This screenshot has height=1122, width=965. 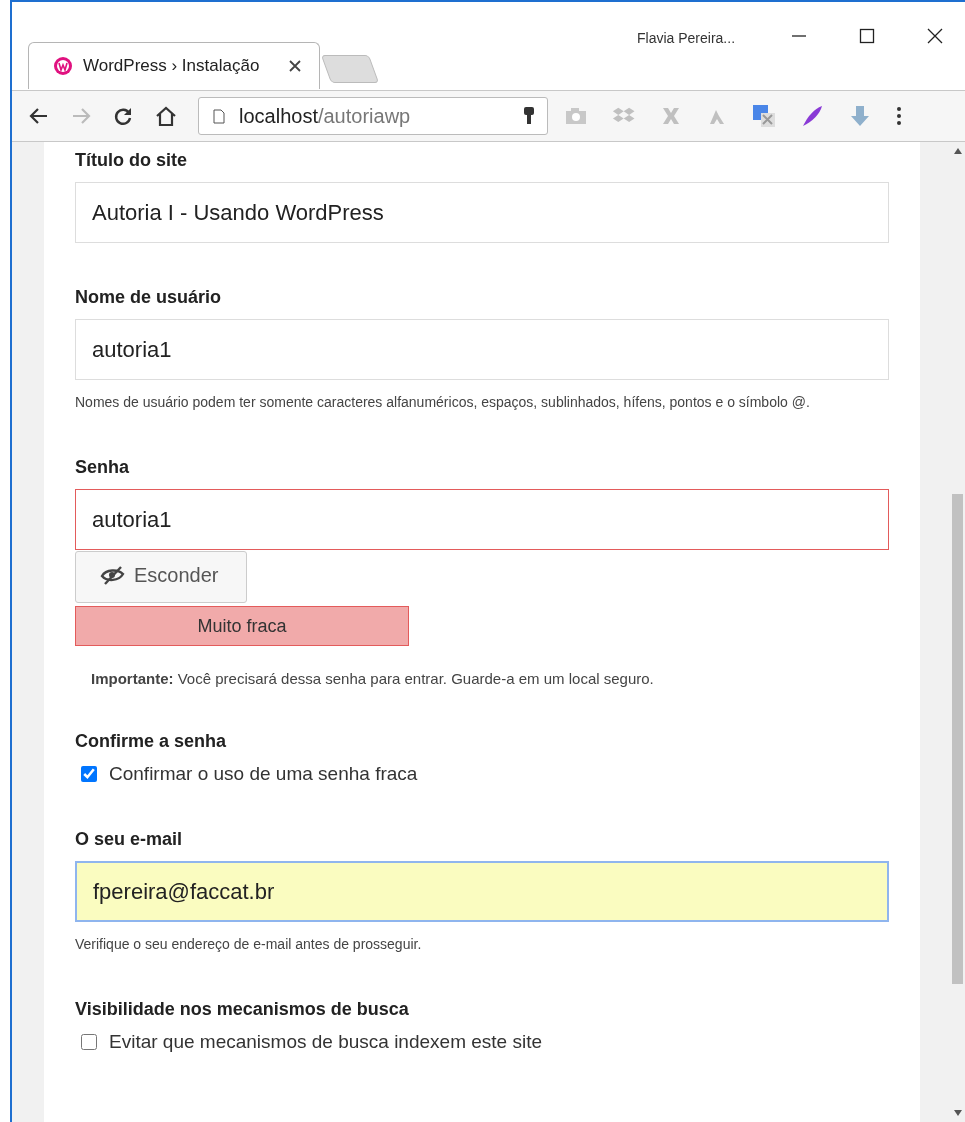 I want to click on menu-icon, so click(x=899, y=116).